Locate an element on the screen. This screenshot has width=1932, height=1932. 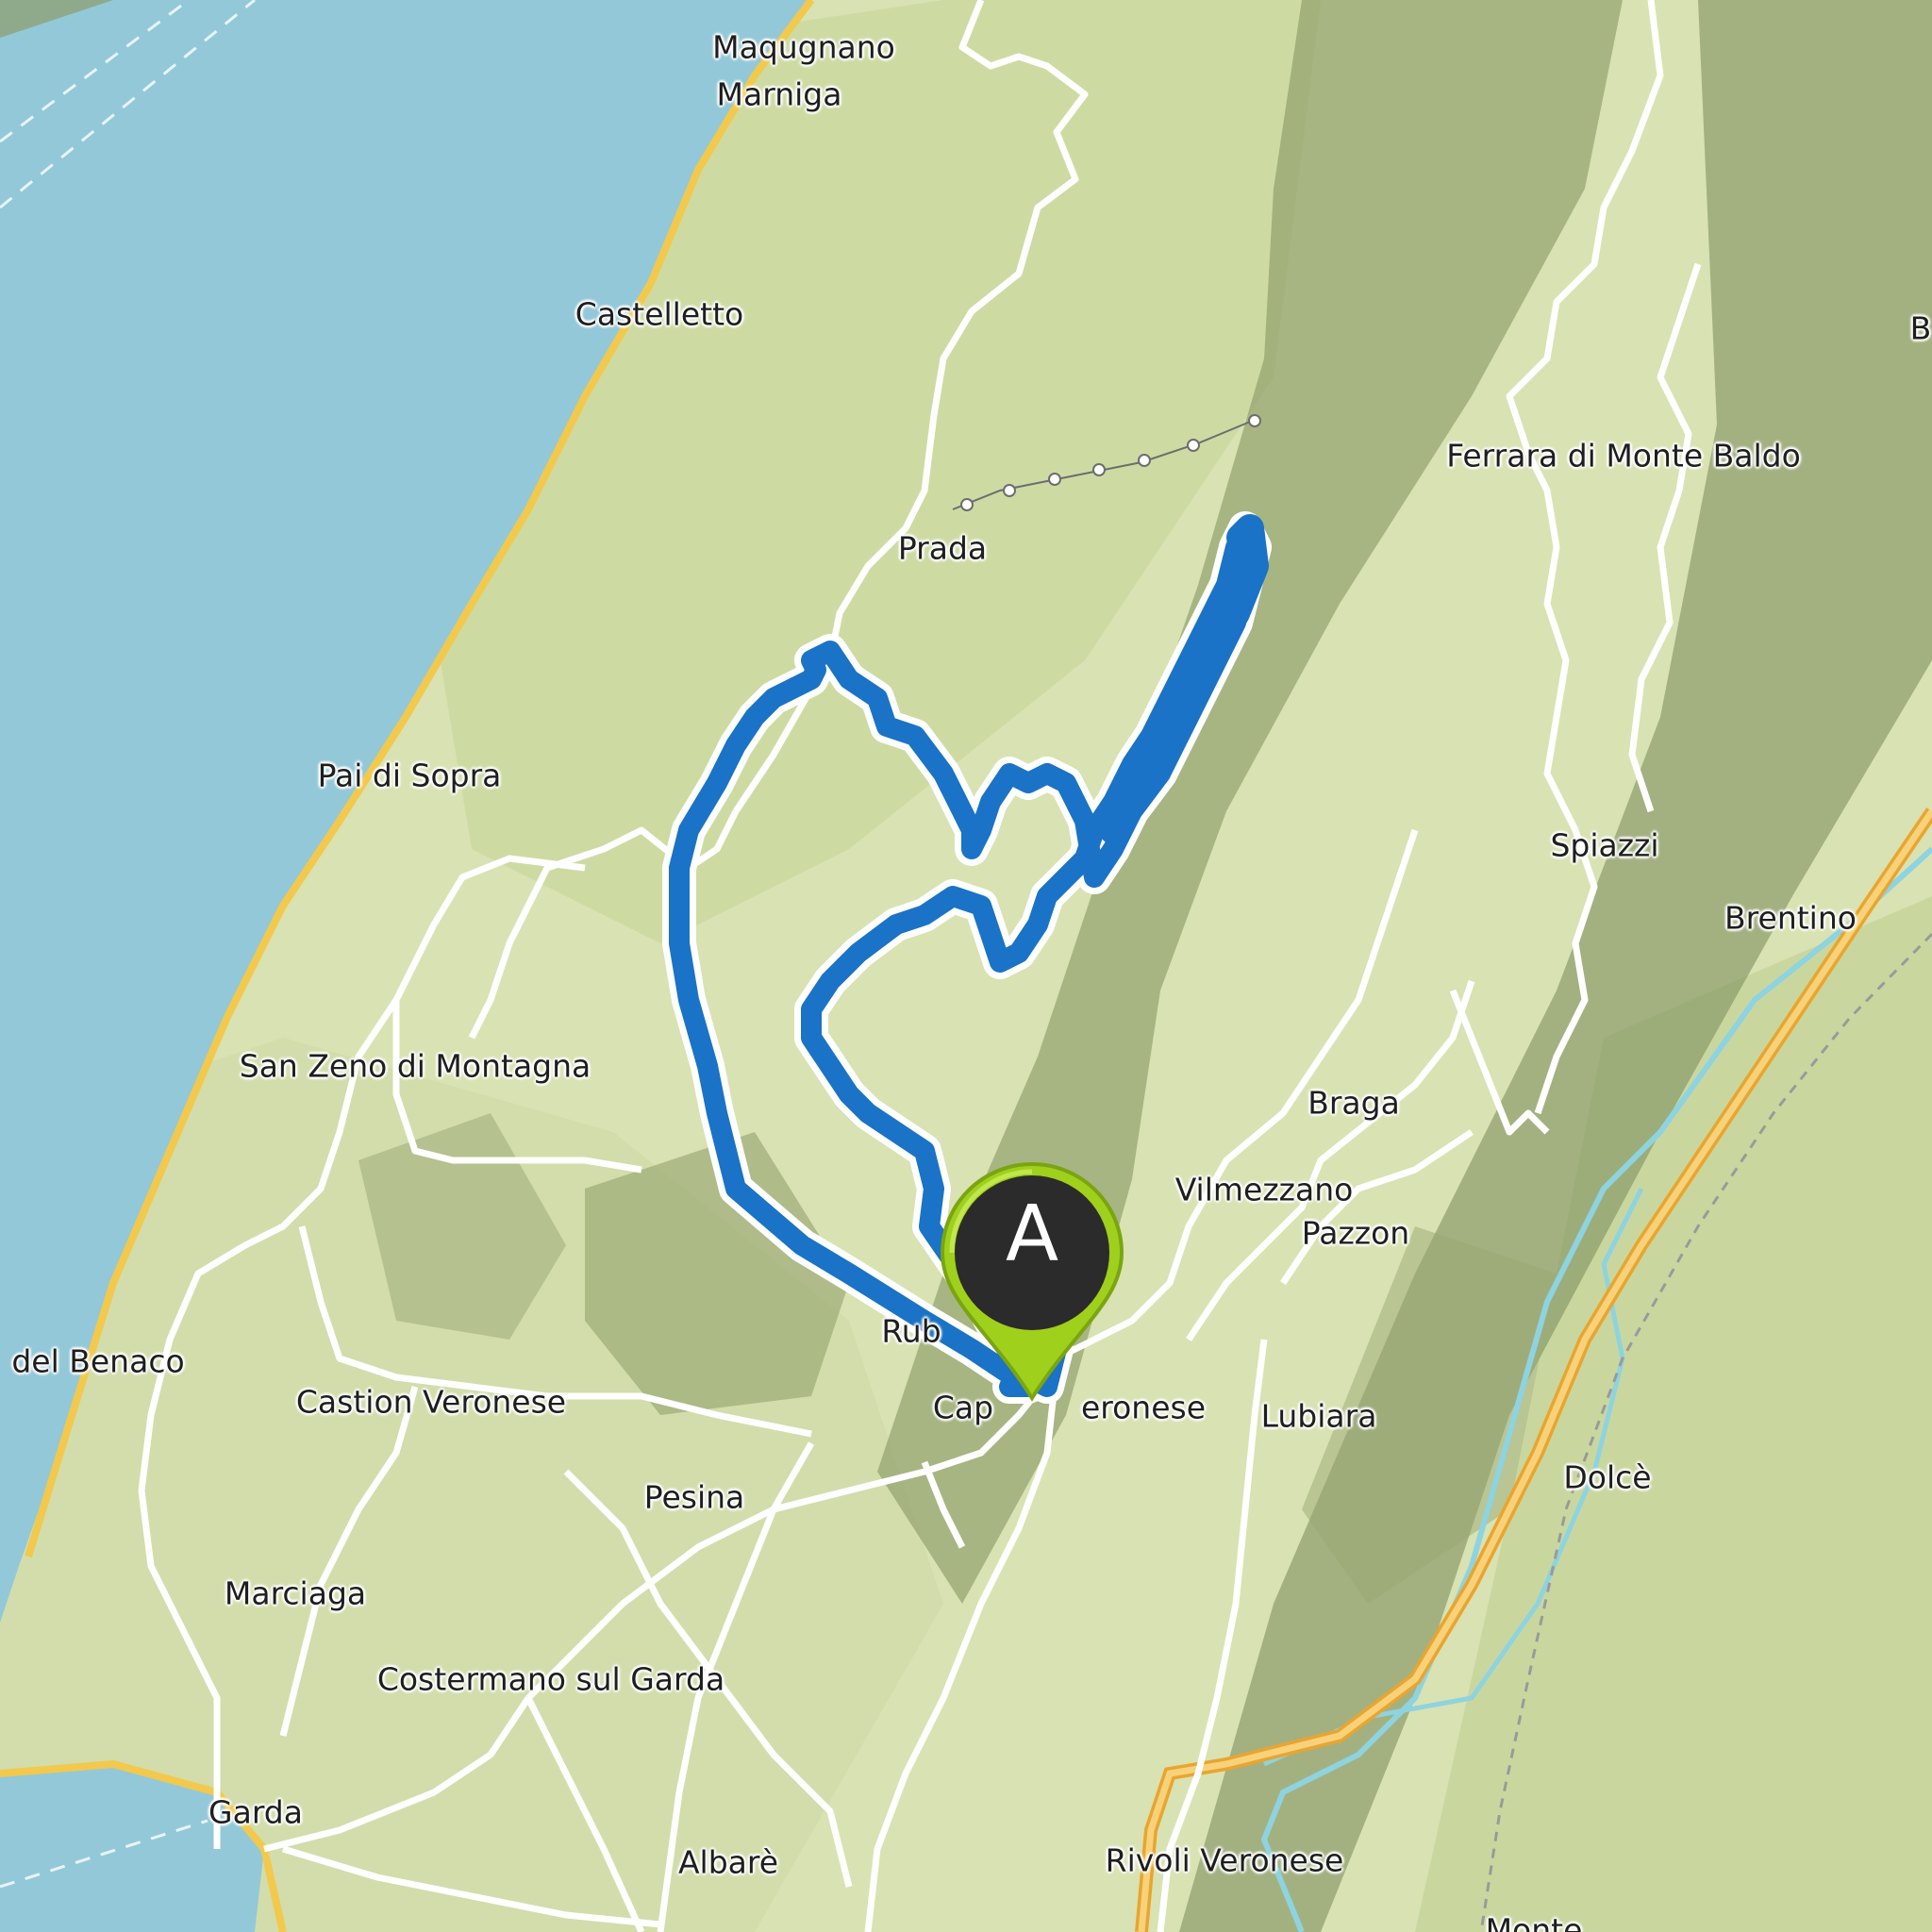
place-label-albare: Albarè is located at coordinates (728, 1862).